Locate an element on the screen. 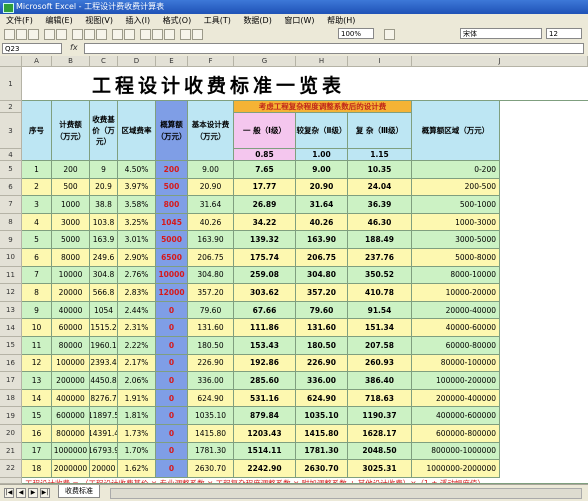  table-cell: 20.90 is located at coordinates (322, 187).